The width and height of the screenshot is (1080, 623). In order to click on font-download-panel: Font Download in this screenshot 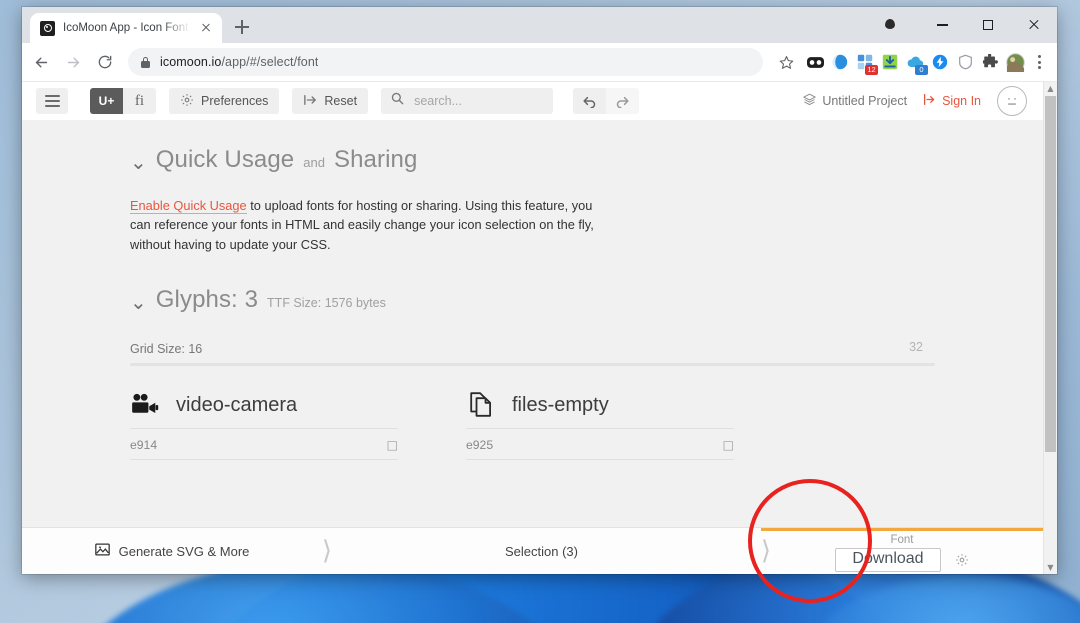, I will do `click(902, 551)`.